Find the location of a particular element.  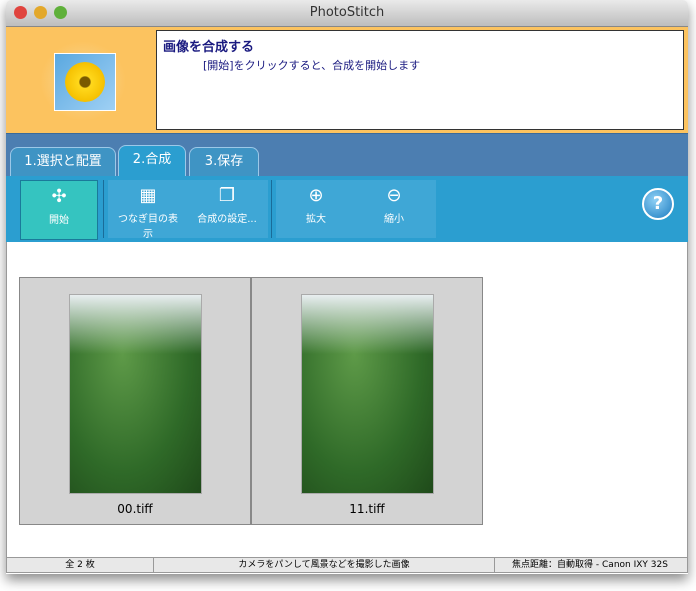

window-title: PhotoStitch is located at coordinates (347, 12).